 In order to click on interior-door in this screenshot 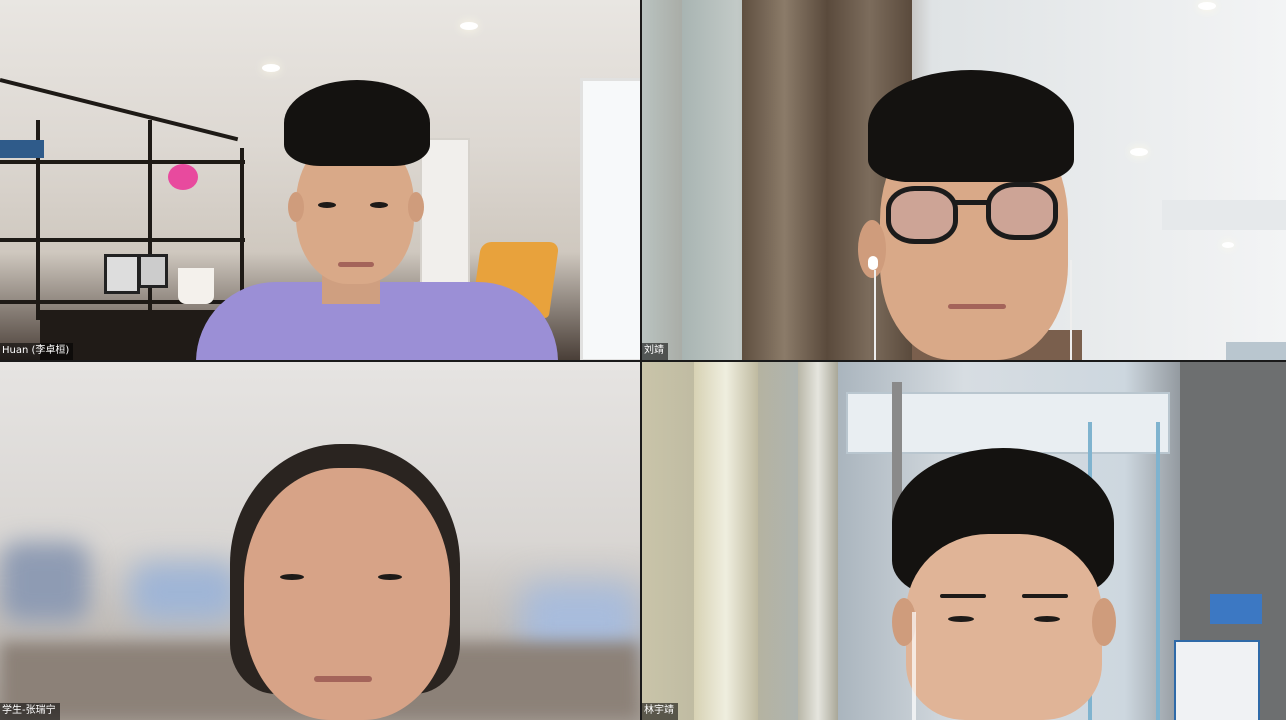, I will do `click(445, 215)`.